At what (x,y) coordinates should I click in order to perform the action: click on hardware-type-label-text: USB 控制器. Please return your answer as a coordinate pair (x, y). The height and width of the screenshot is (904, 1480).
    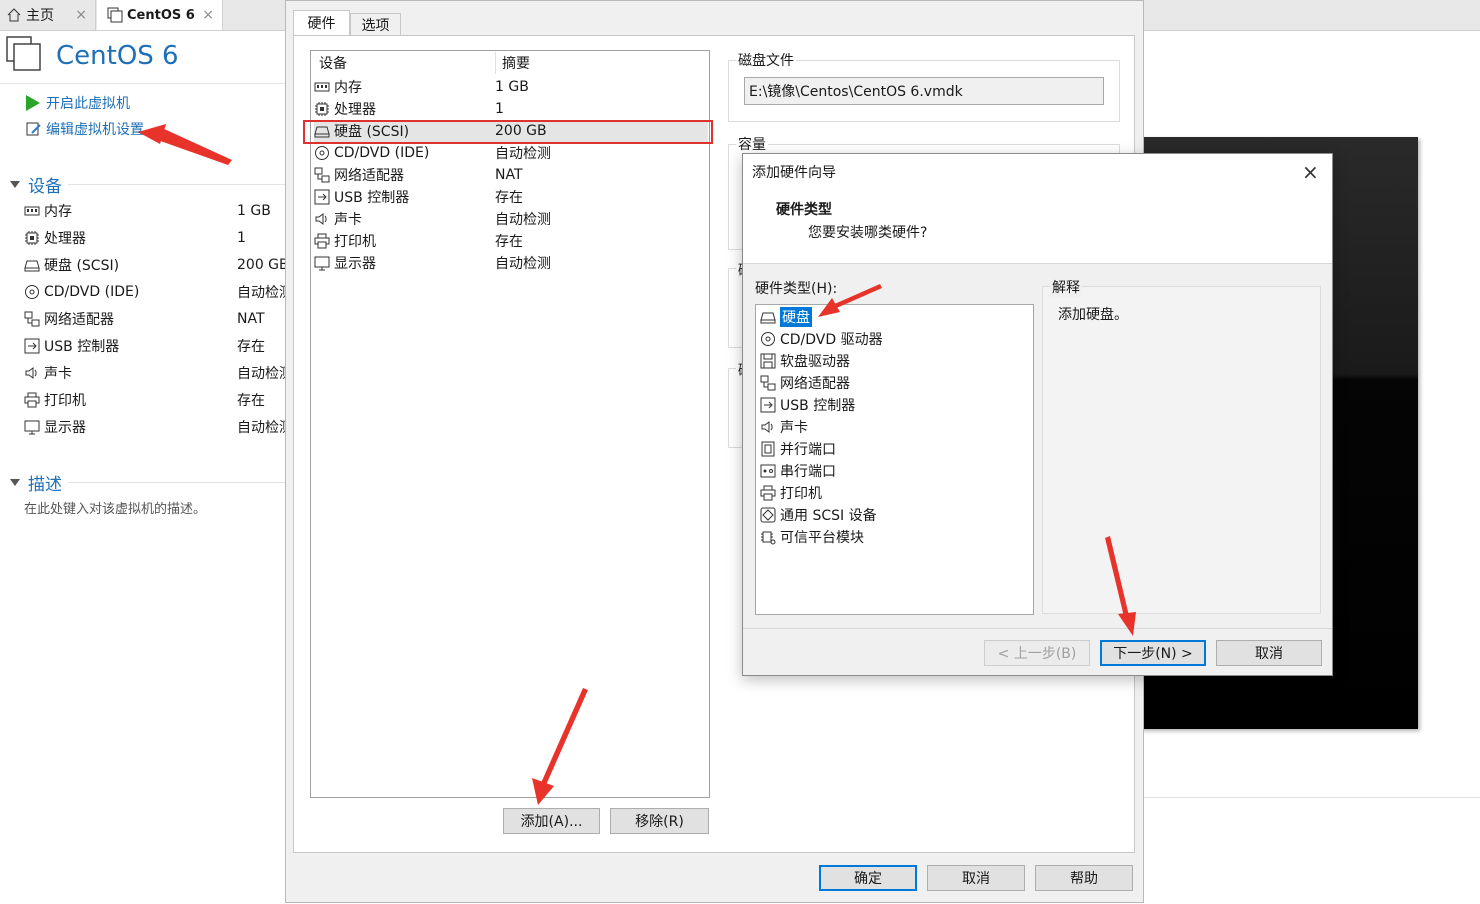
    Looking at the image, I should click on (818, 406).